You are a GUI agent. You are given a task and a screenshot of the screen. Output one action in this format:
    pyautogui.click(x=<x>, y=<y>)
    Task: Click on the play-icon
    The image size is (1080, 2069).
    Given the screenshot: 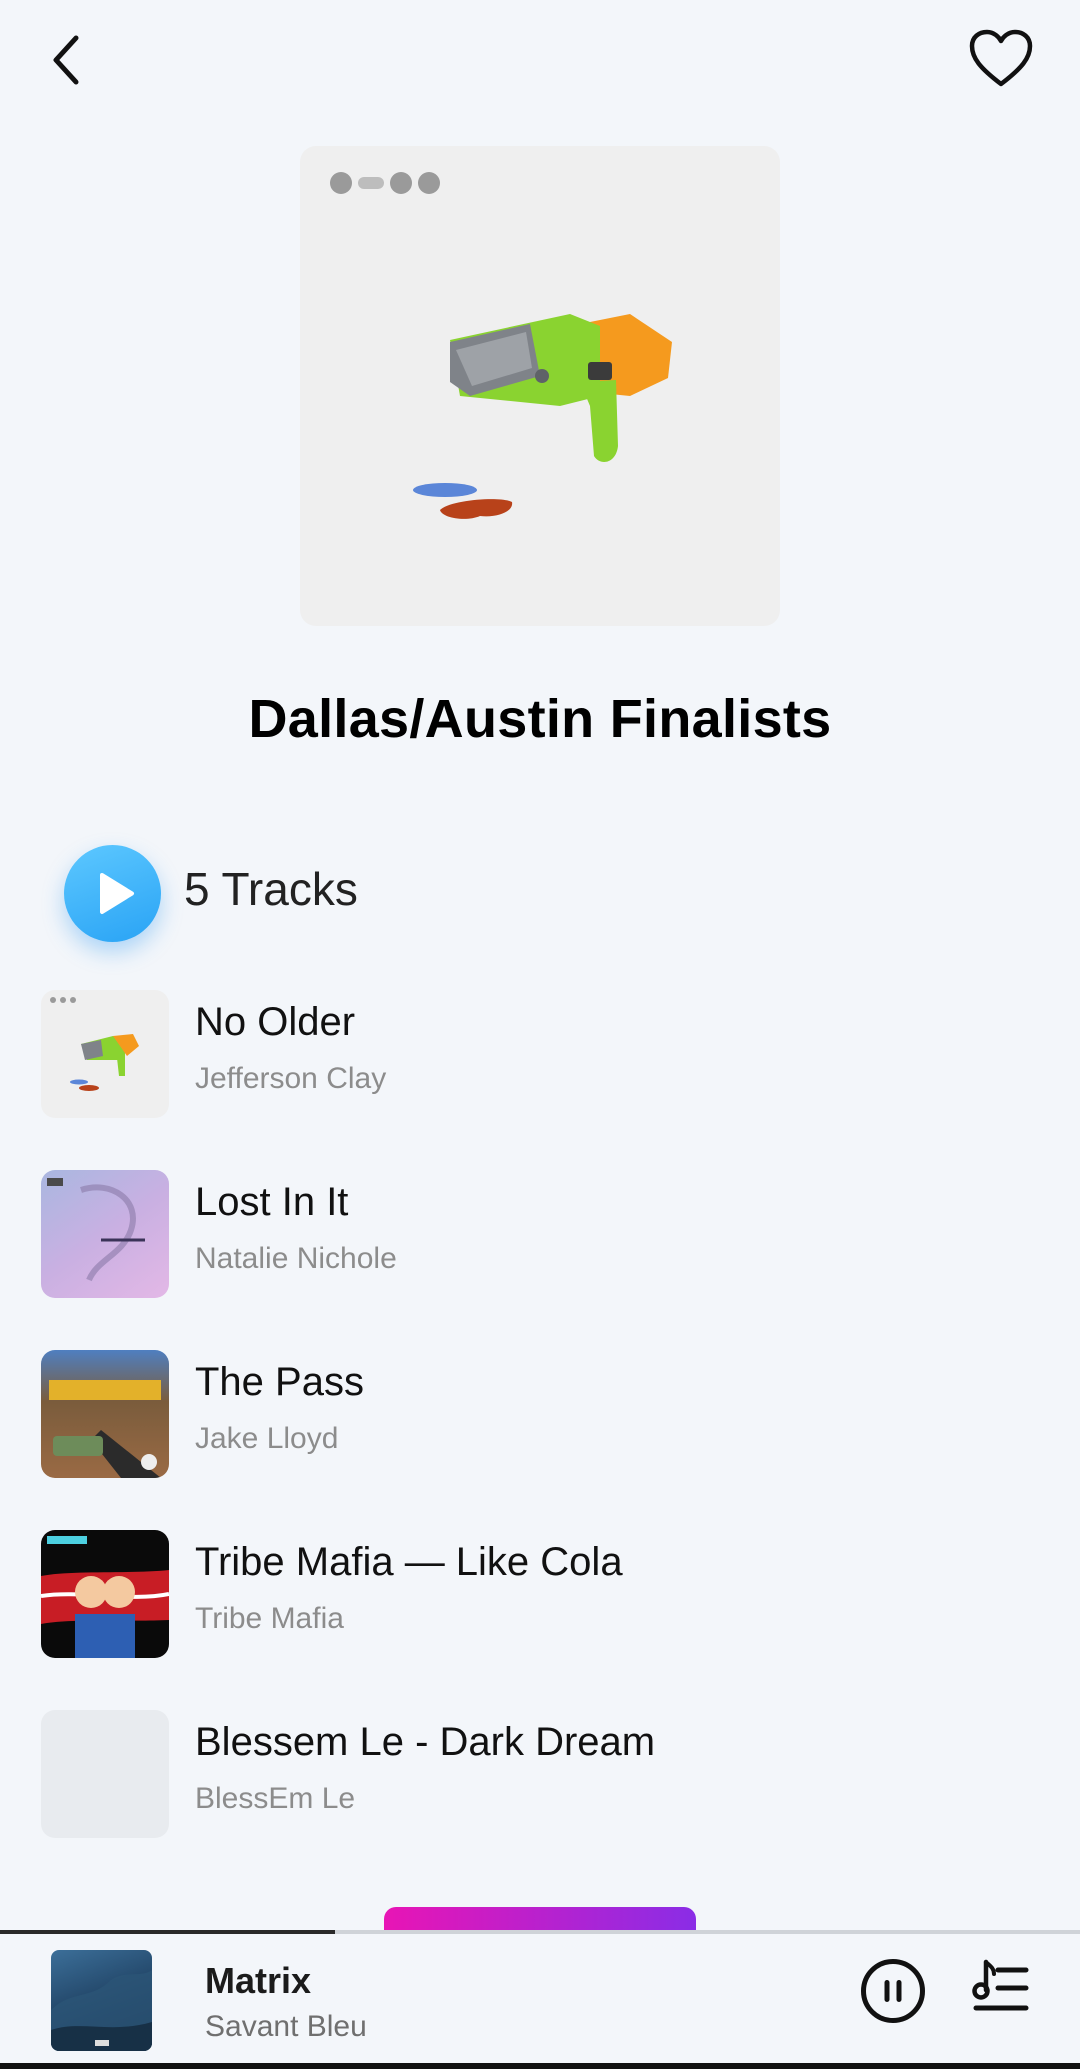 What is the action you would take?
    pyautogui.click(x=117, y=893)
    